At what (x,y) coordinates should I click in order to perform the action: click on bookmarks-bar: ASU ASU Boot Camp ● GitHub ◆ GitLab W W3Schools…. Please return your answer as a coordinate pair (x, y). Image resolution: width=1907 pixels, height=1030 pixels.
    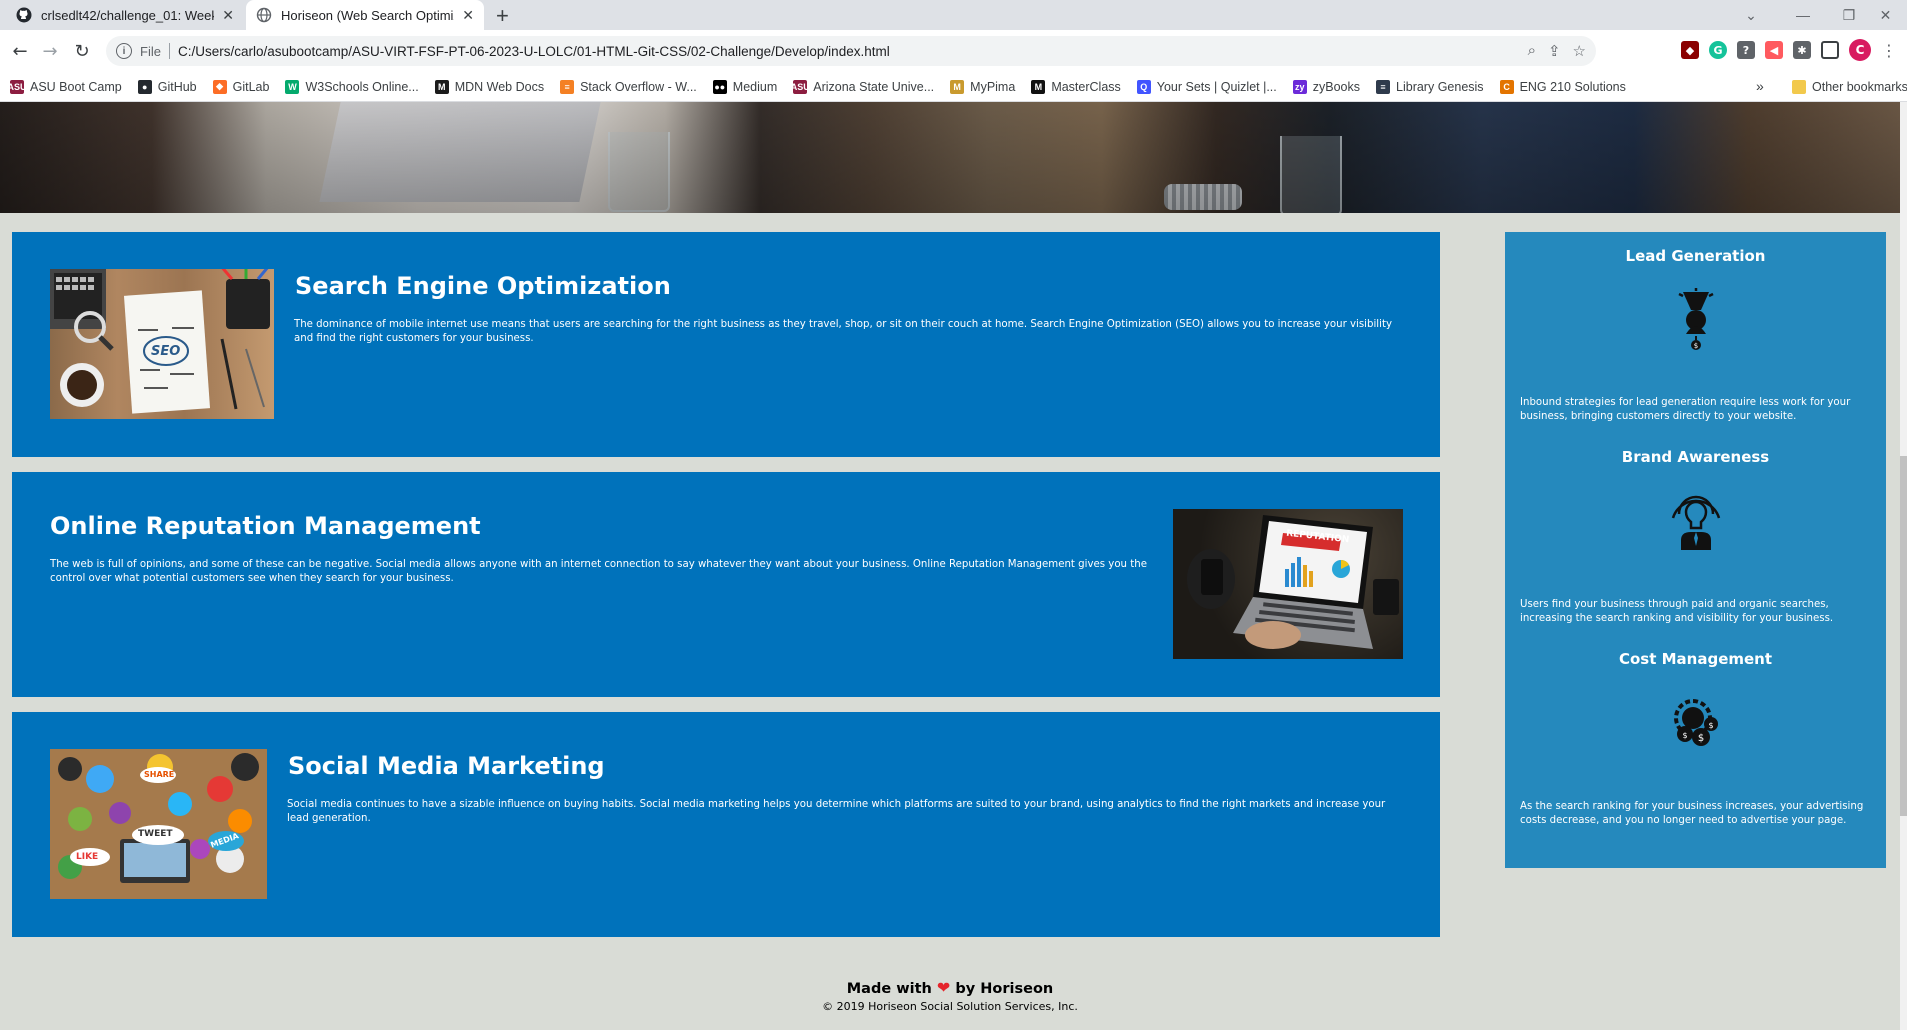
    Looking at the image, I should click on (953, 87).